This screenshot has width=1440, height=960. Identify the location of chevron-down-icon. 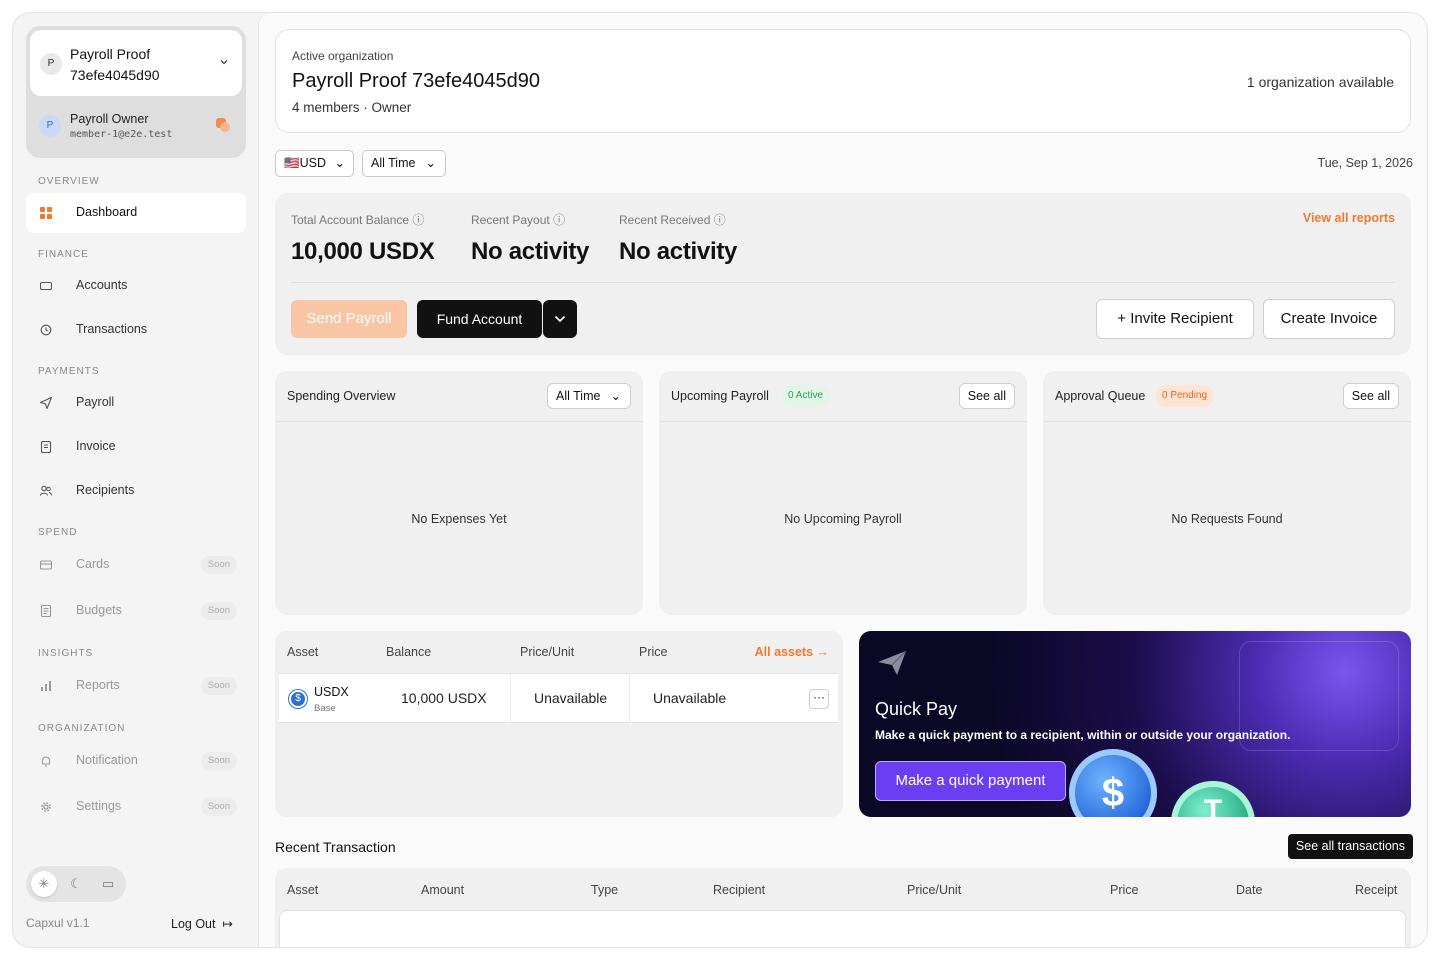
(224, 62).